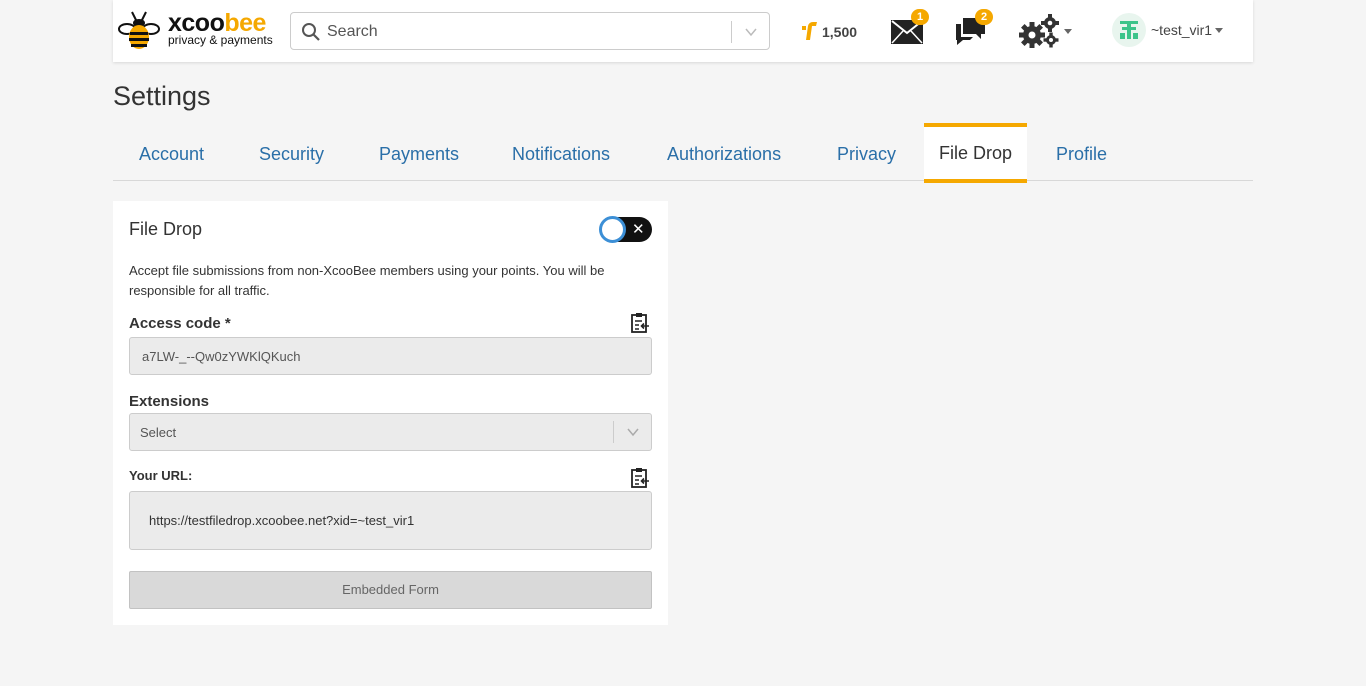 This screenshot has height=686, width=1366. What do you see at coordinates (158, 432) in the screenshot?
I see `extensions-placeholder: Select` at bounding box center [158, 432].